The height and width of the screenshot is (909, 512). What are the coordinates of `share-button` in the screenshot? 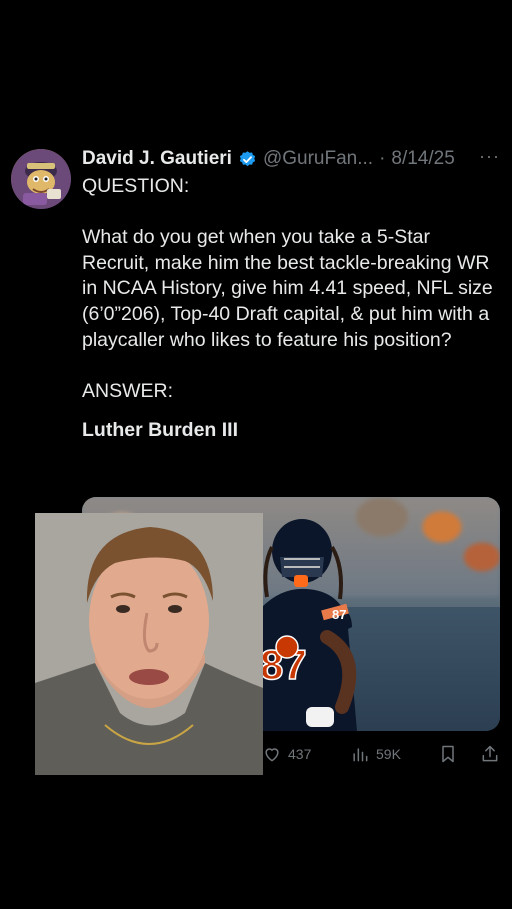 It's located at (490, 754).